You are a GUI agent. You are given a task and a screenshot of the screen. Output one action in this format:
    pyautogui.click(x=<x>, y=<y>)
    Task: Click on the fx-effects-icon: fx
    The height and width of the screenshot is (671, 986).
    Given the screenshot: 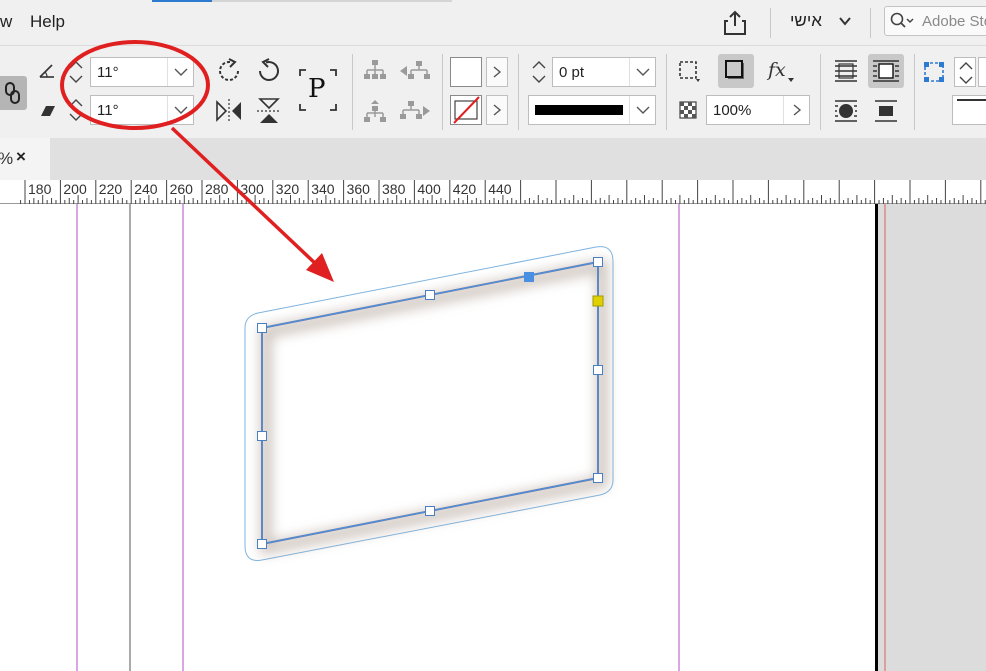 What is the action you would take?
    pyautogui.click(x=781, y=73)
    